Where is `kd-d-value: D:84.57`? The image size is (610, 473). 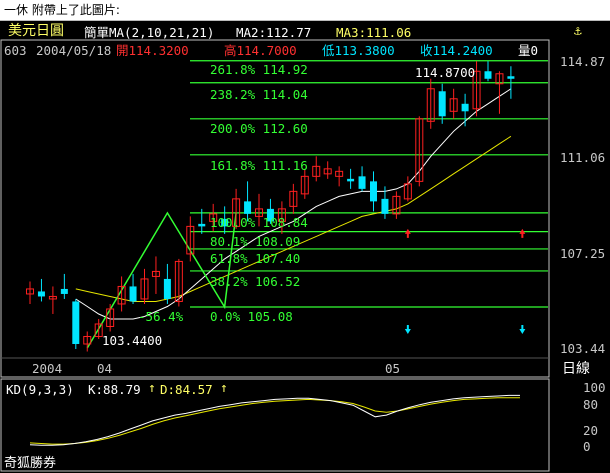 kd-d-value: D:84.57 is located at coordinates (186, 389).